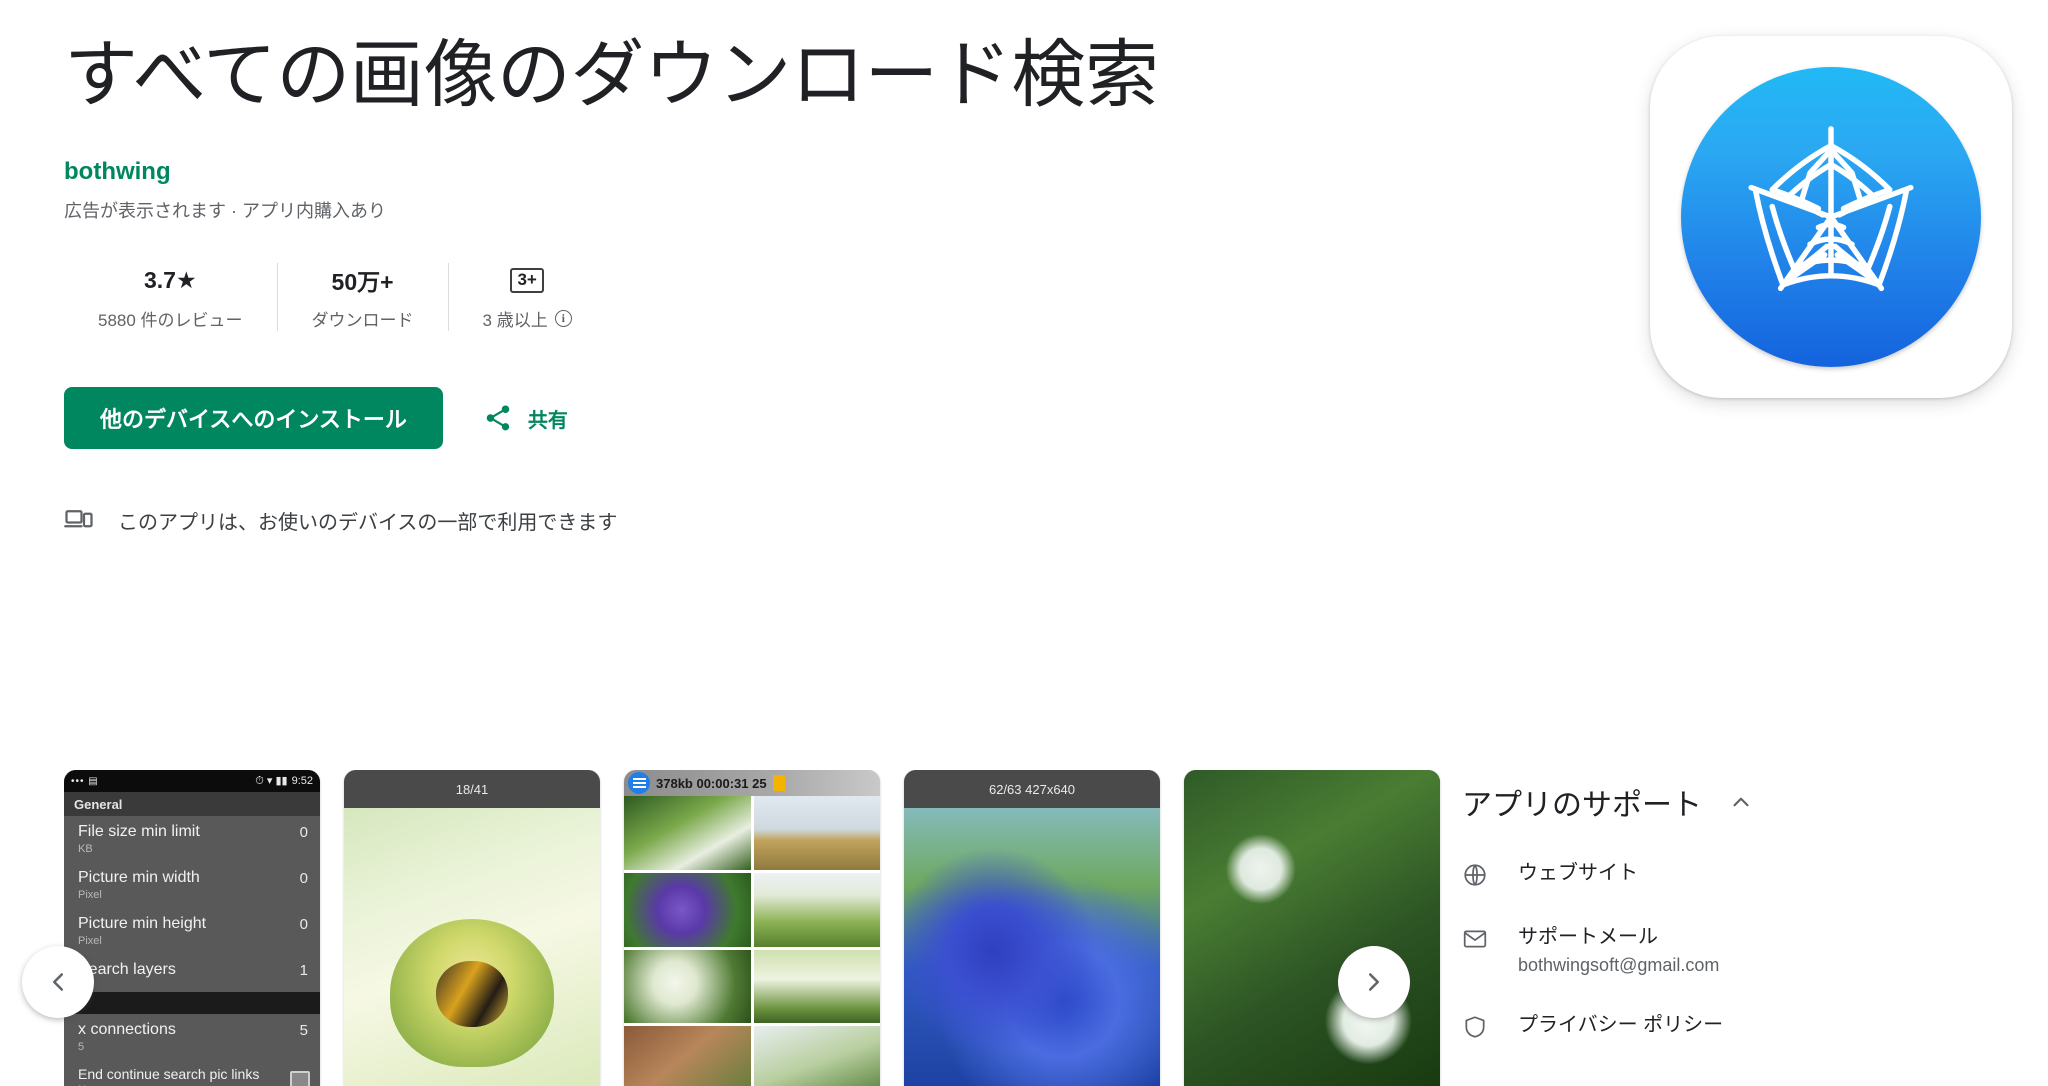 The height and width of the screenshot is (1086, 2048). I want to click on support-label: サポートメール, so click(1588, 937).